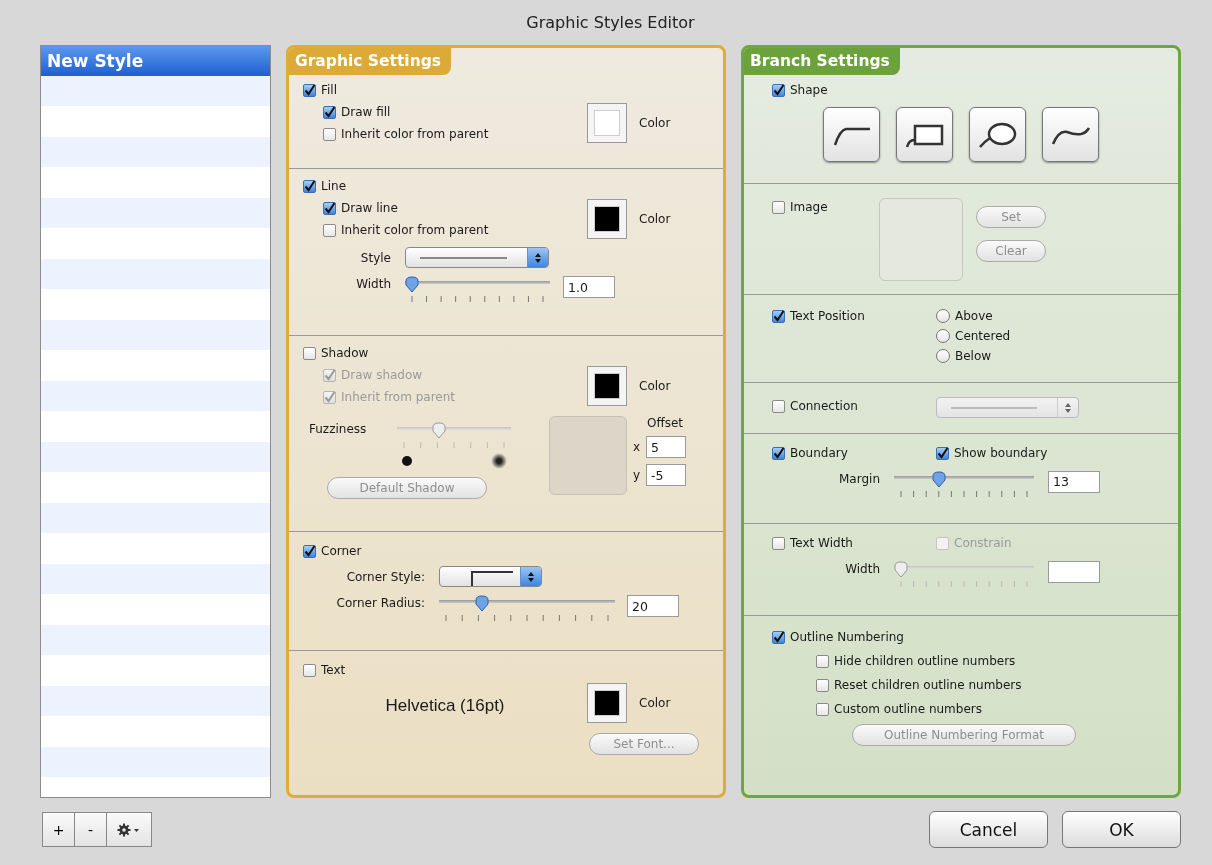 The image size is (1212, 865). What do you see at coordinates (637, 447) in the screenshot?
I see `x-label: x` at bounding box center [637, 447].